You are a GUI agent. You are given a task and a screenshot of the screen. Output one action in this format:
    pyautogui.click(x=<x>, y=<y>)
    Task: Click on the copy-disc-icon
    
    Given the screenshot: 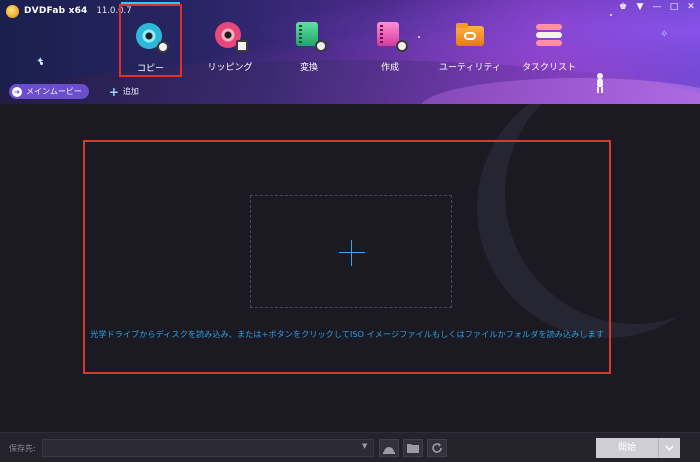 What is the action you would take?
    pyautogui.click(x=152, y=37)
    